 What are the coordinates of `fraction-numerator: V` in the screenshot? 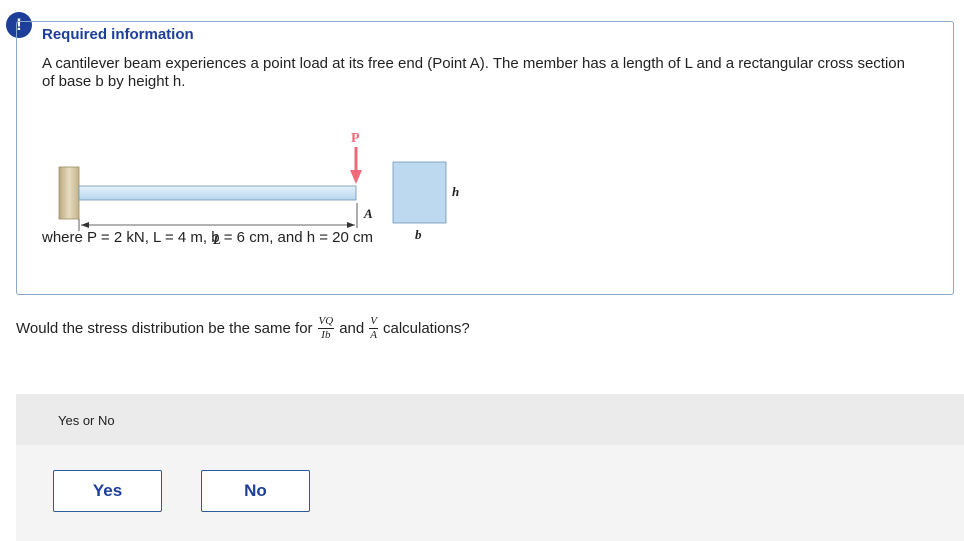 It's located at (373, 322).